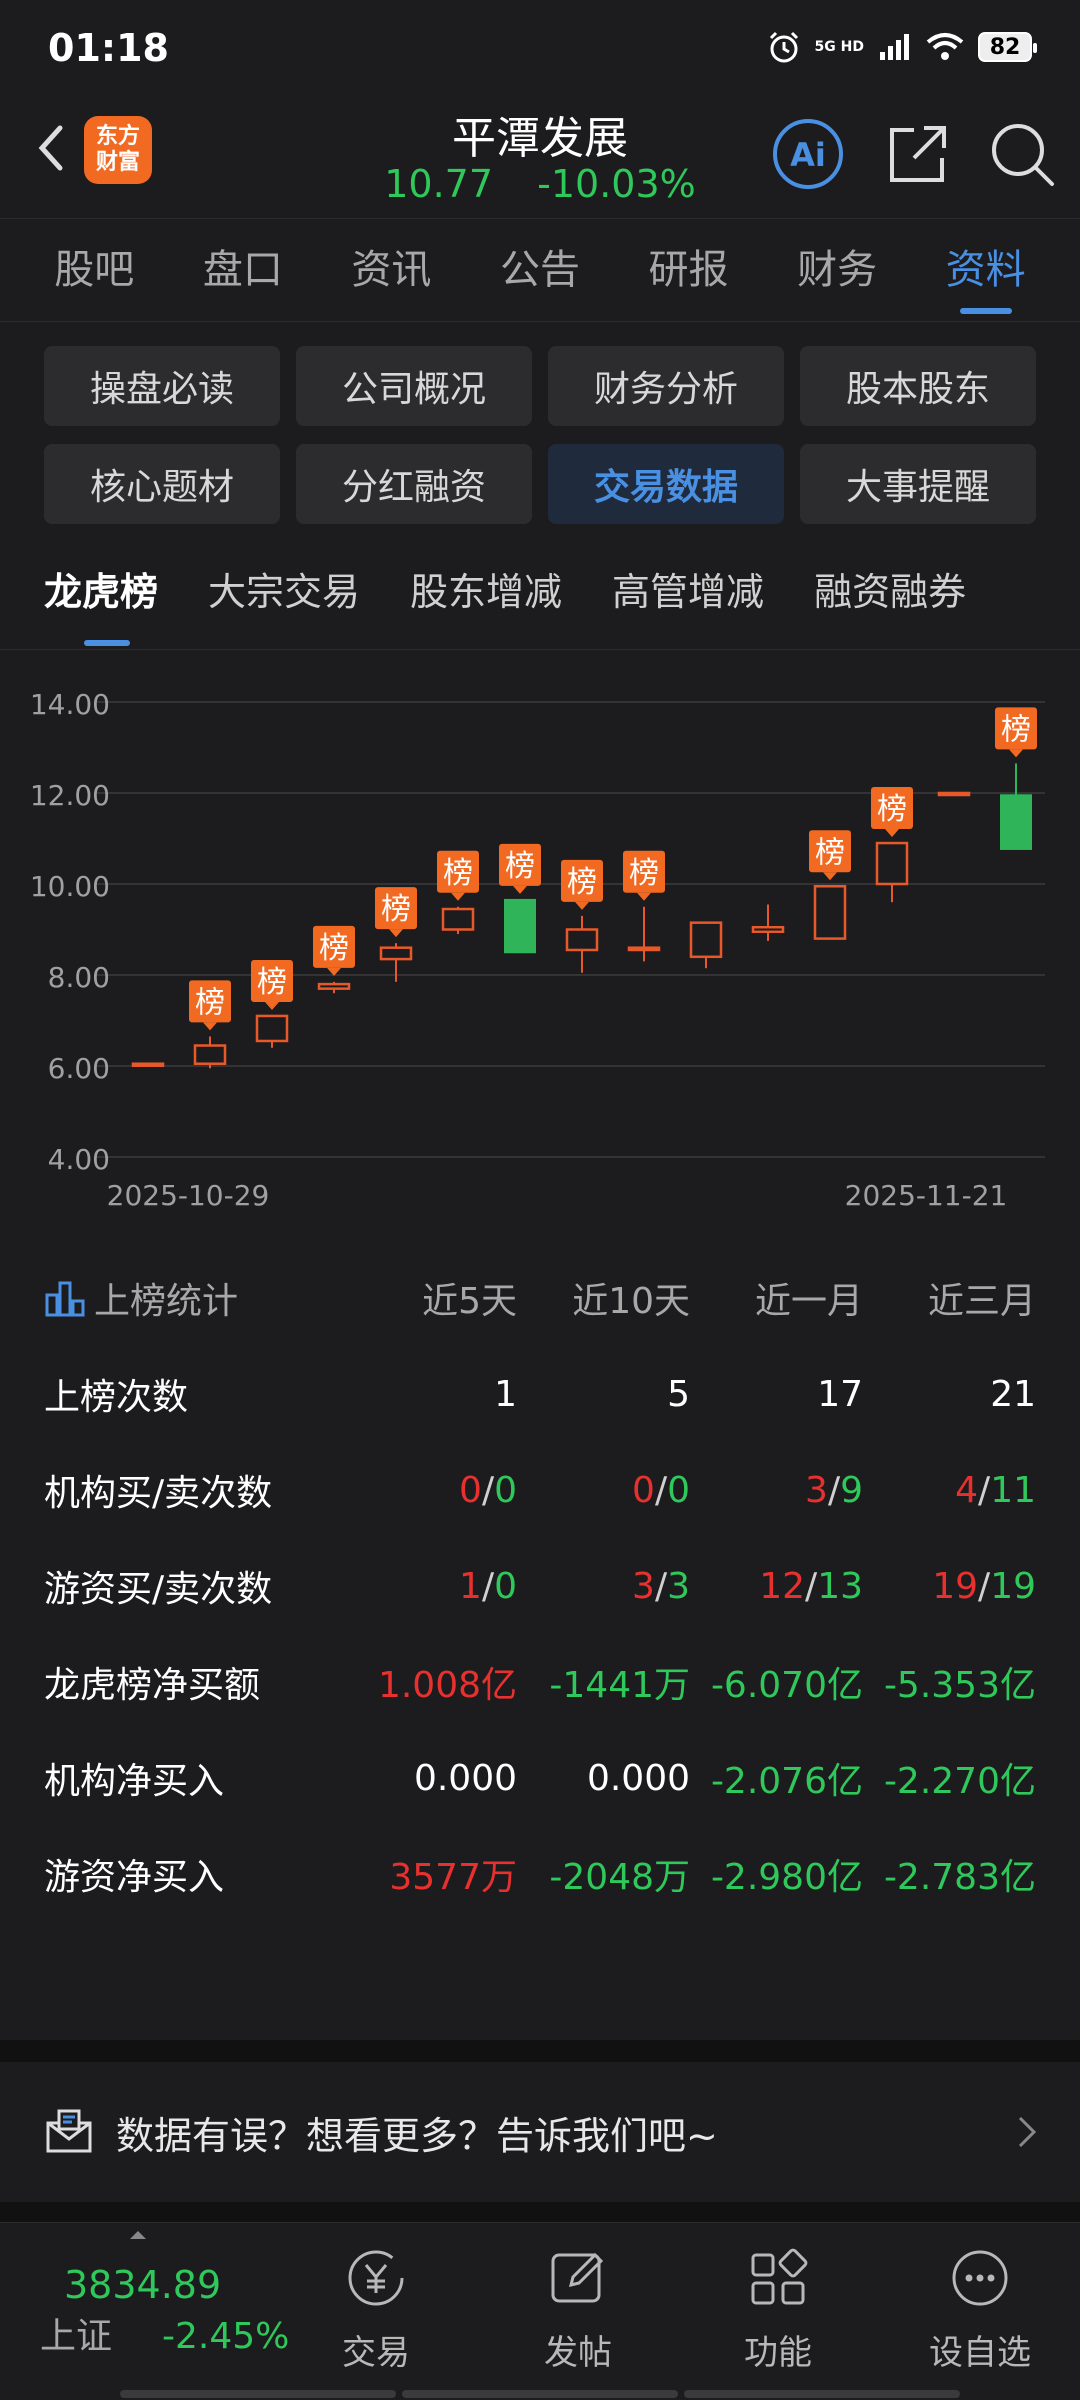 The height and width of the screenshot is (2400, 1080). I want to click on sell-count: 0, so click(678, 1490).